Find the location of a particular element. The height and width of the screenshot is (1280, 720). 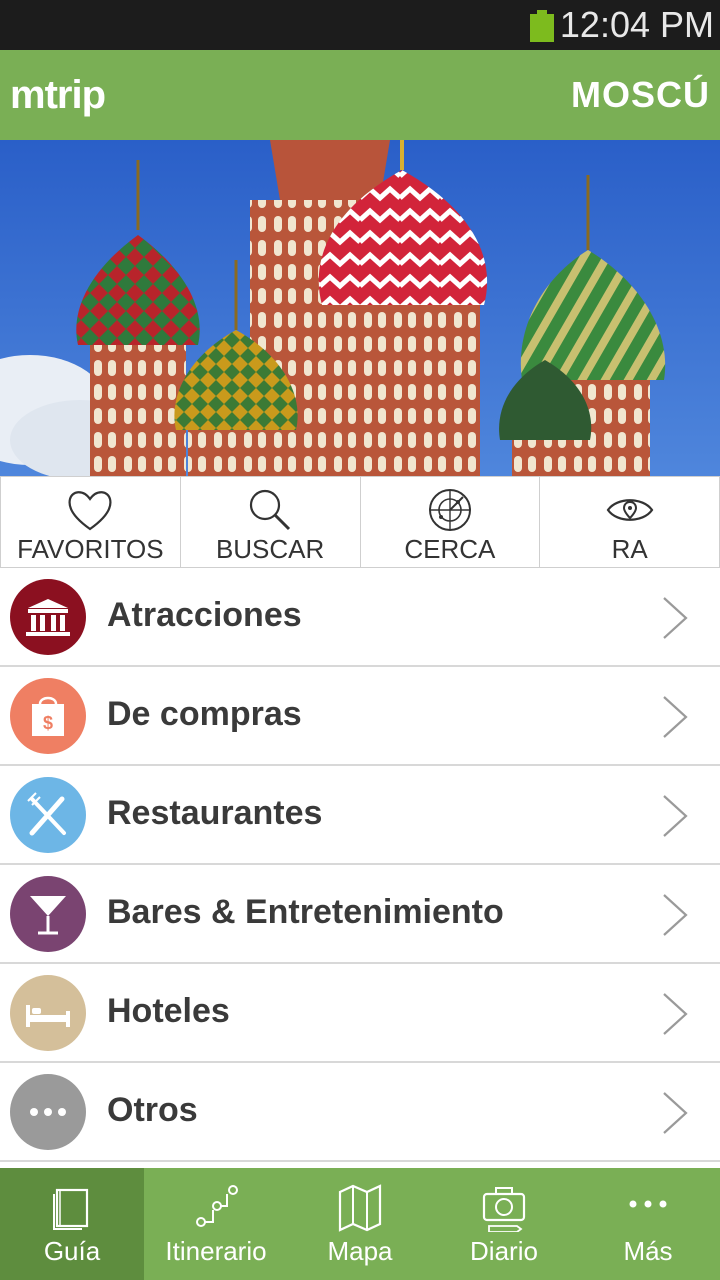

status-bar: 12:04 PM is located at coordinates (360, 25).